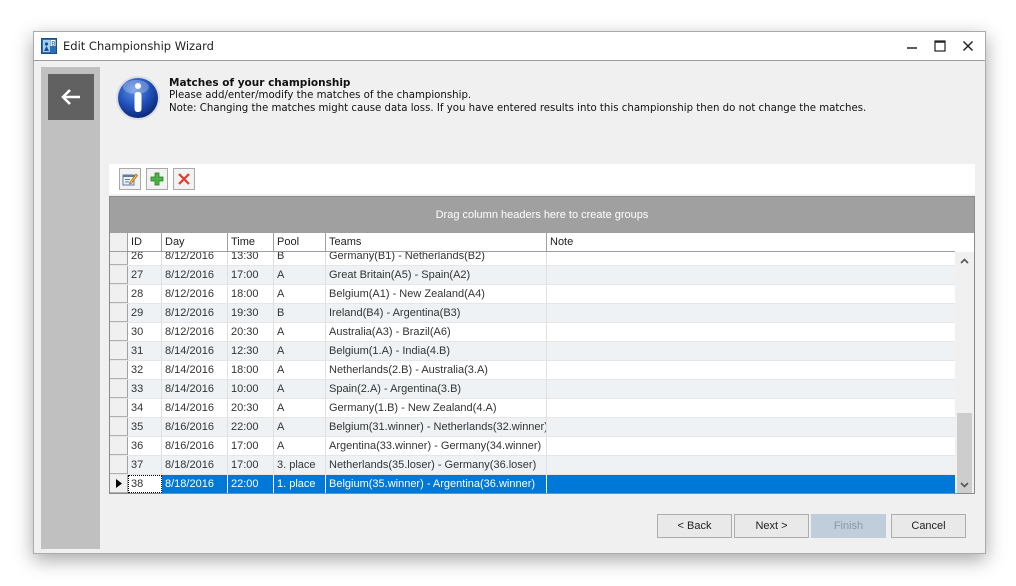 This screenshot has height=586, width=1016. What do you see at coordinates (751, 242) in the screenshot?
I see `column-header-note: Note` at bounding box center [751, 242].